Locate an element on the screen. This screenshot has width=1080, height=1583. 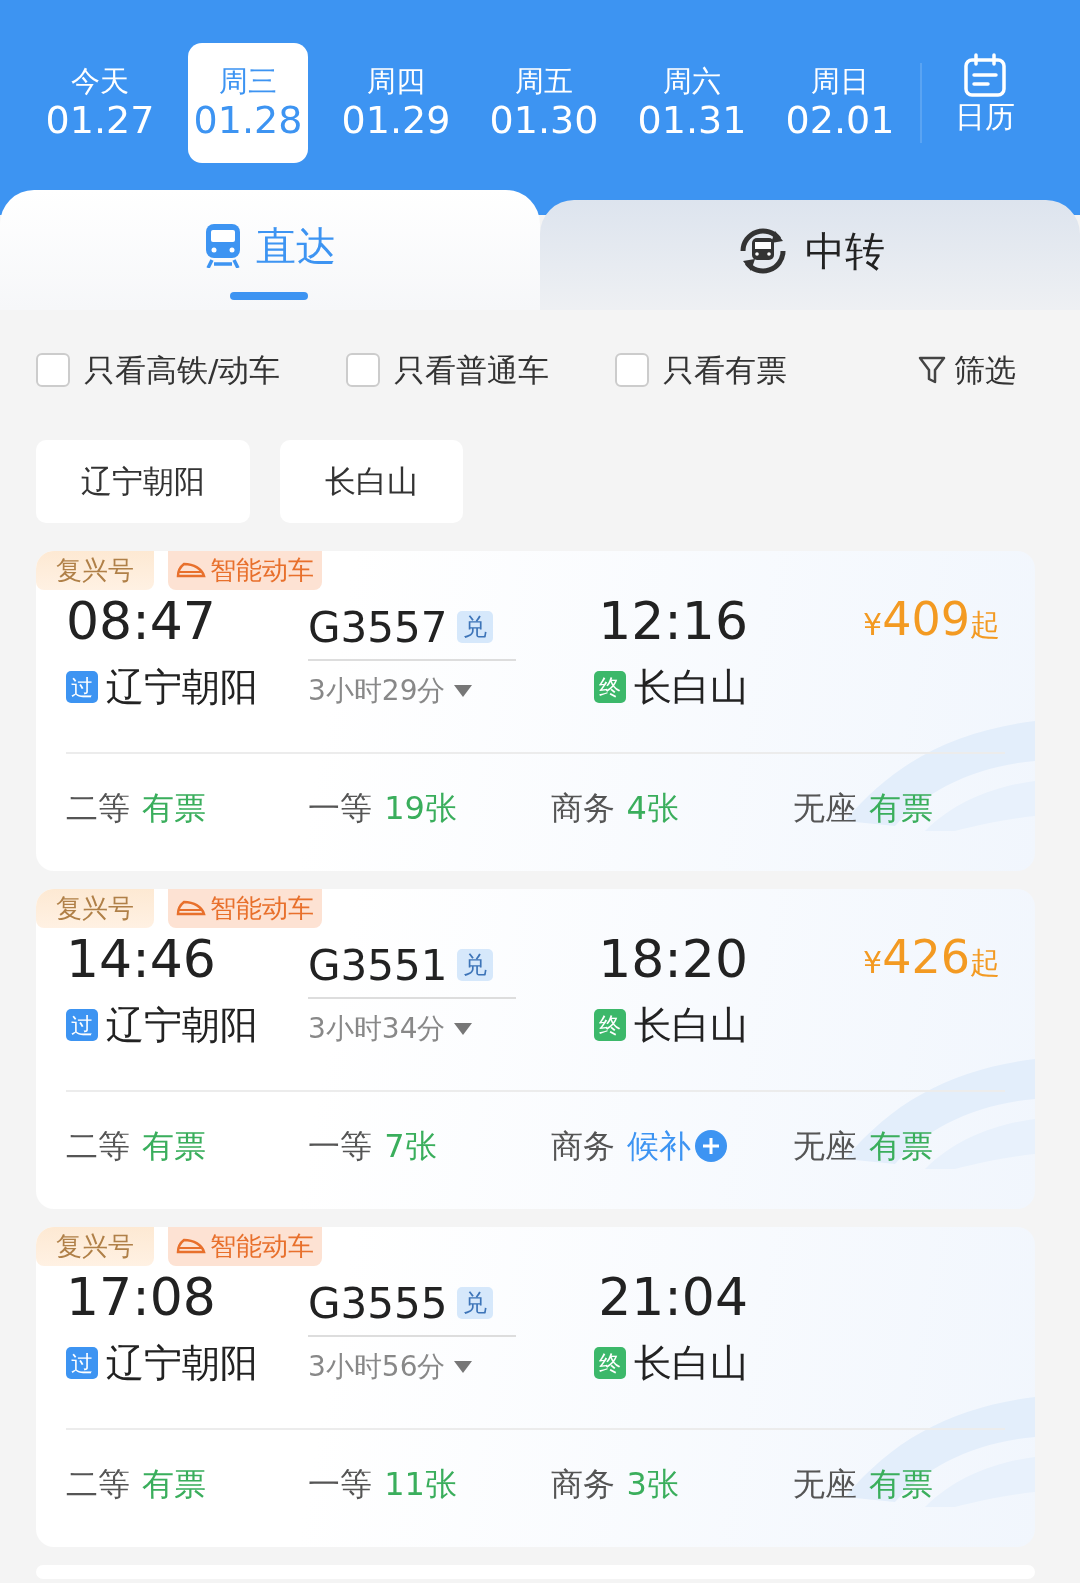
seat-availability: 7张 is located at coordinates (410, 1146).